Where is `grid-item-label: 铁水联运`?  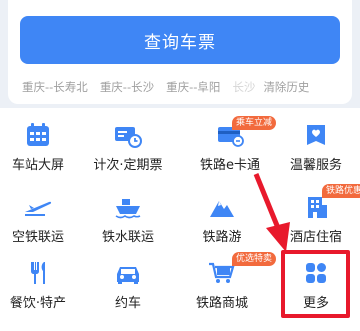 grid-item-label: 铁水联运 is located at coordinates (127, 237).